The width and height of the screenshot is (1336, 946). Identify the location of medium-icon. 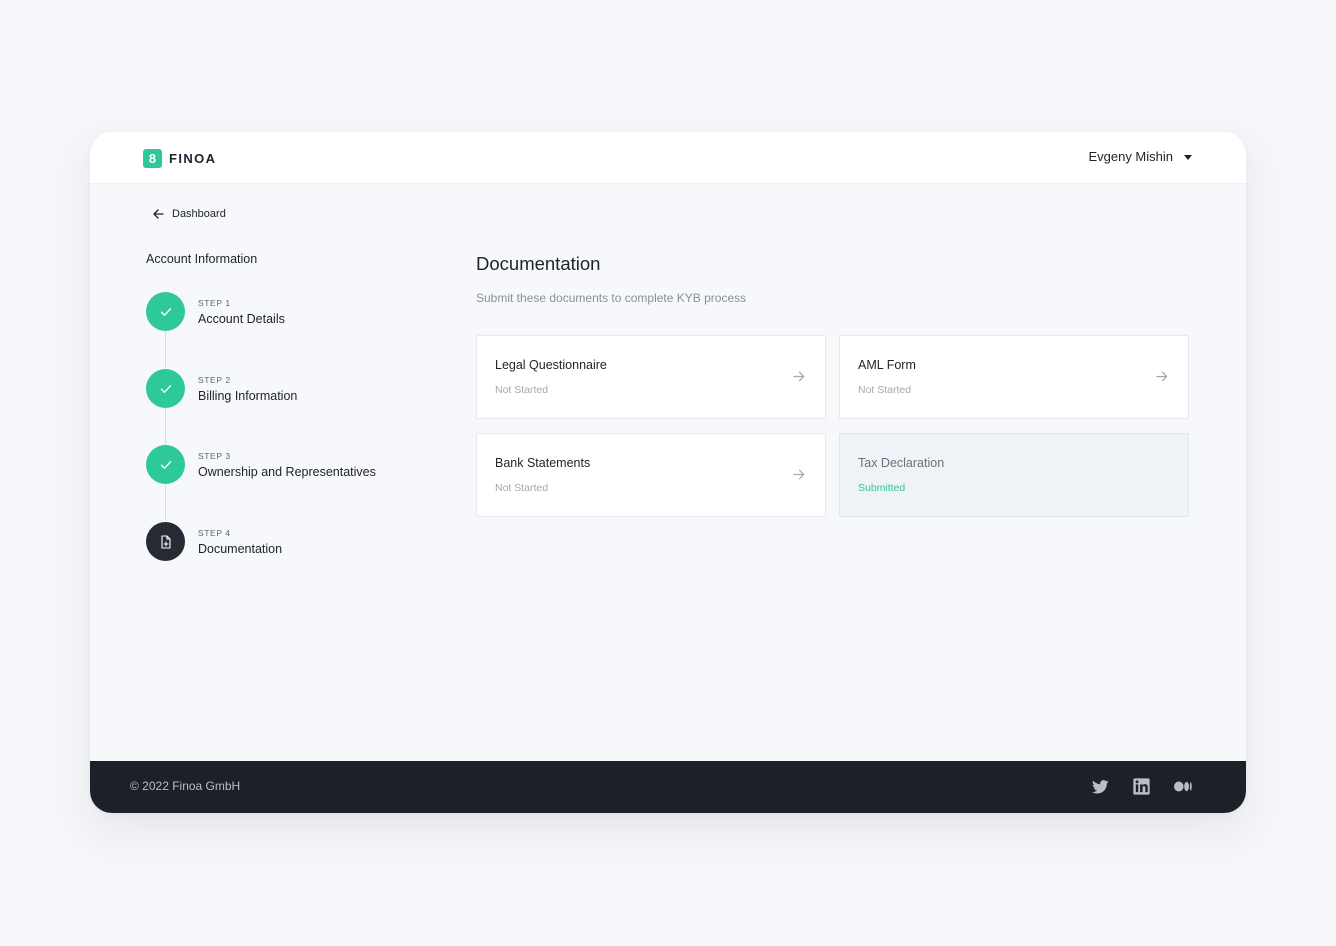
(1183, 786).